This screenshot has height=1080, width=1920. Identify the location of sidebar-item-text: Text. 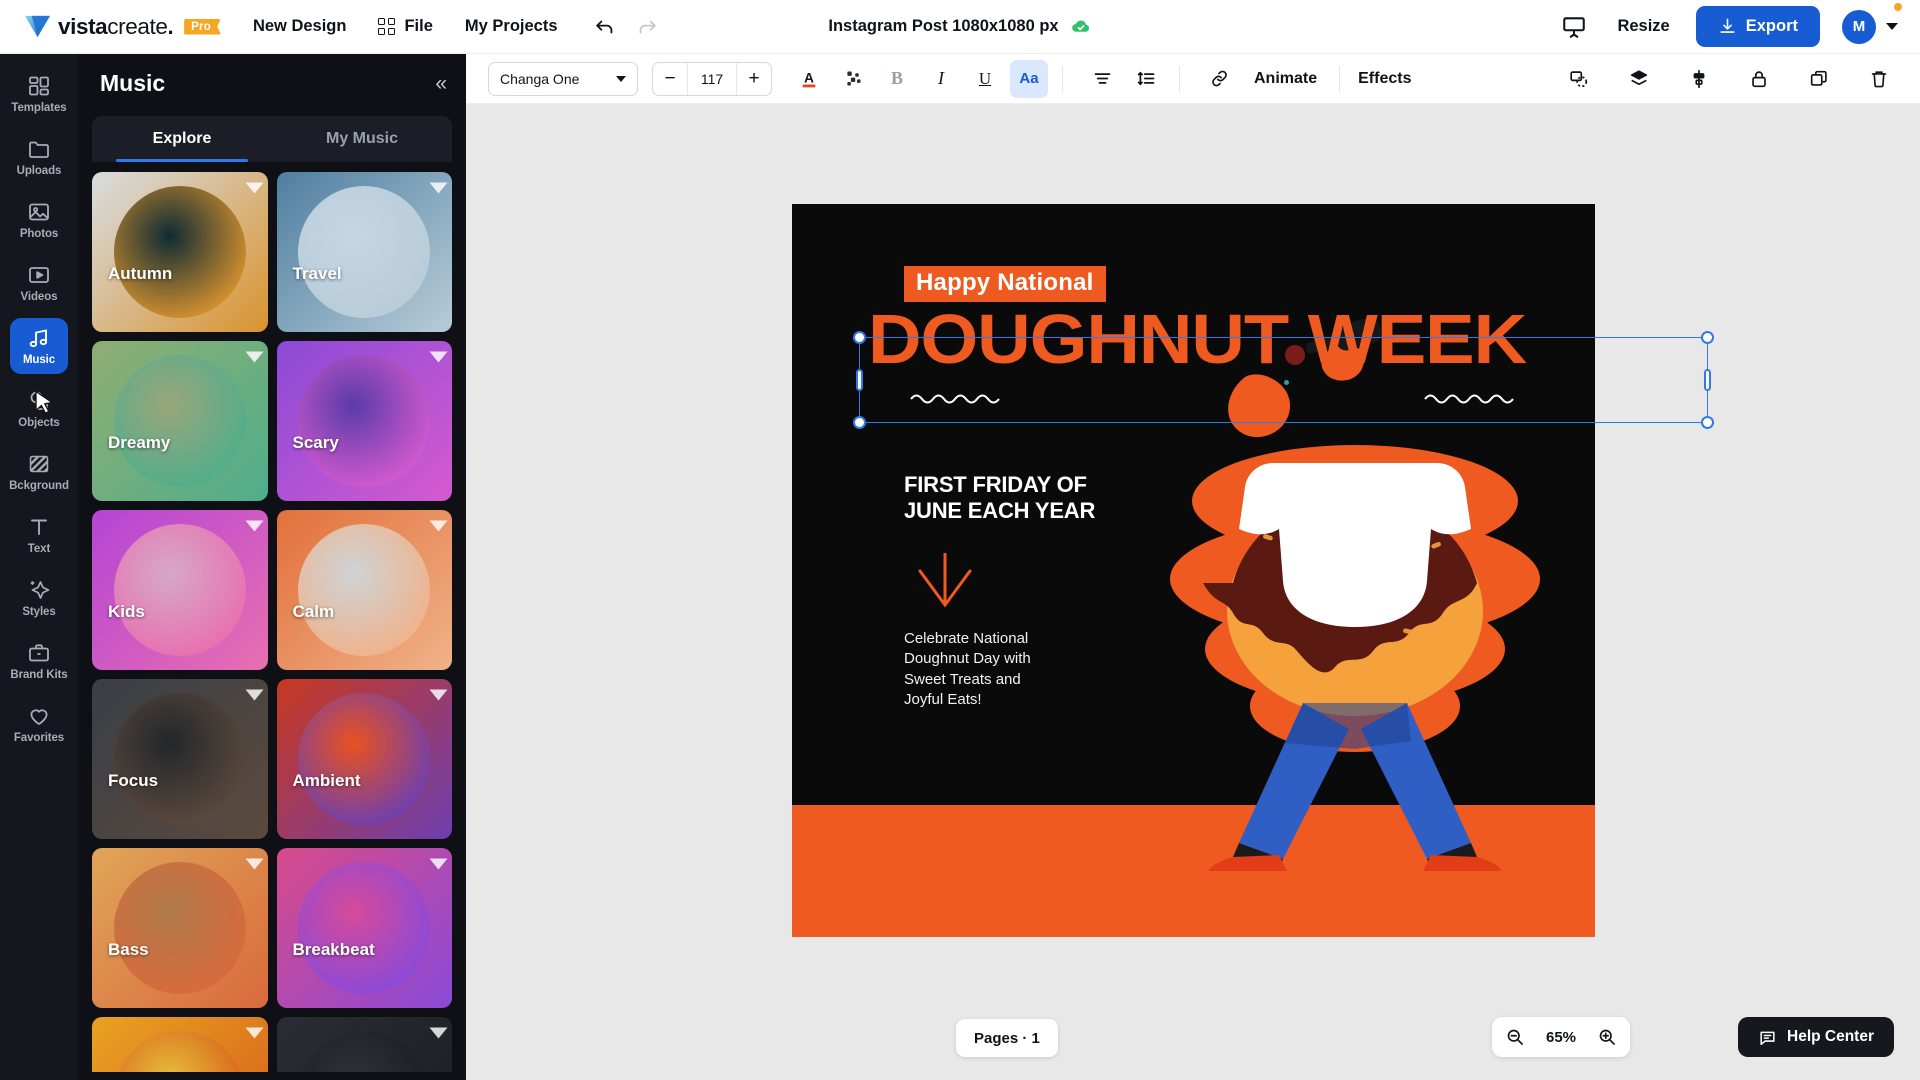
(39, 534).